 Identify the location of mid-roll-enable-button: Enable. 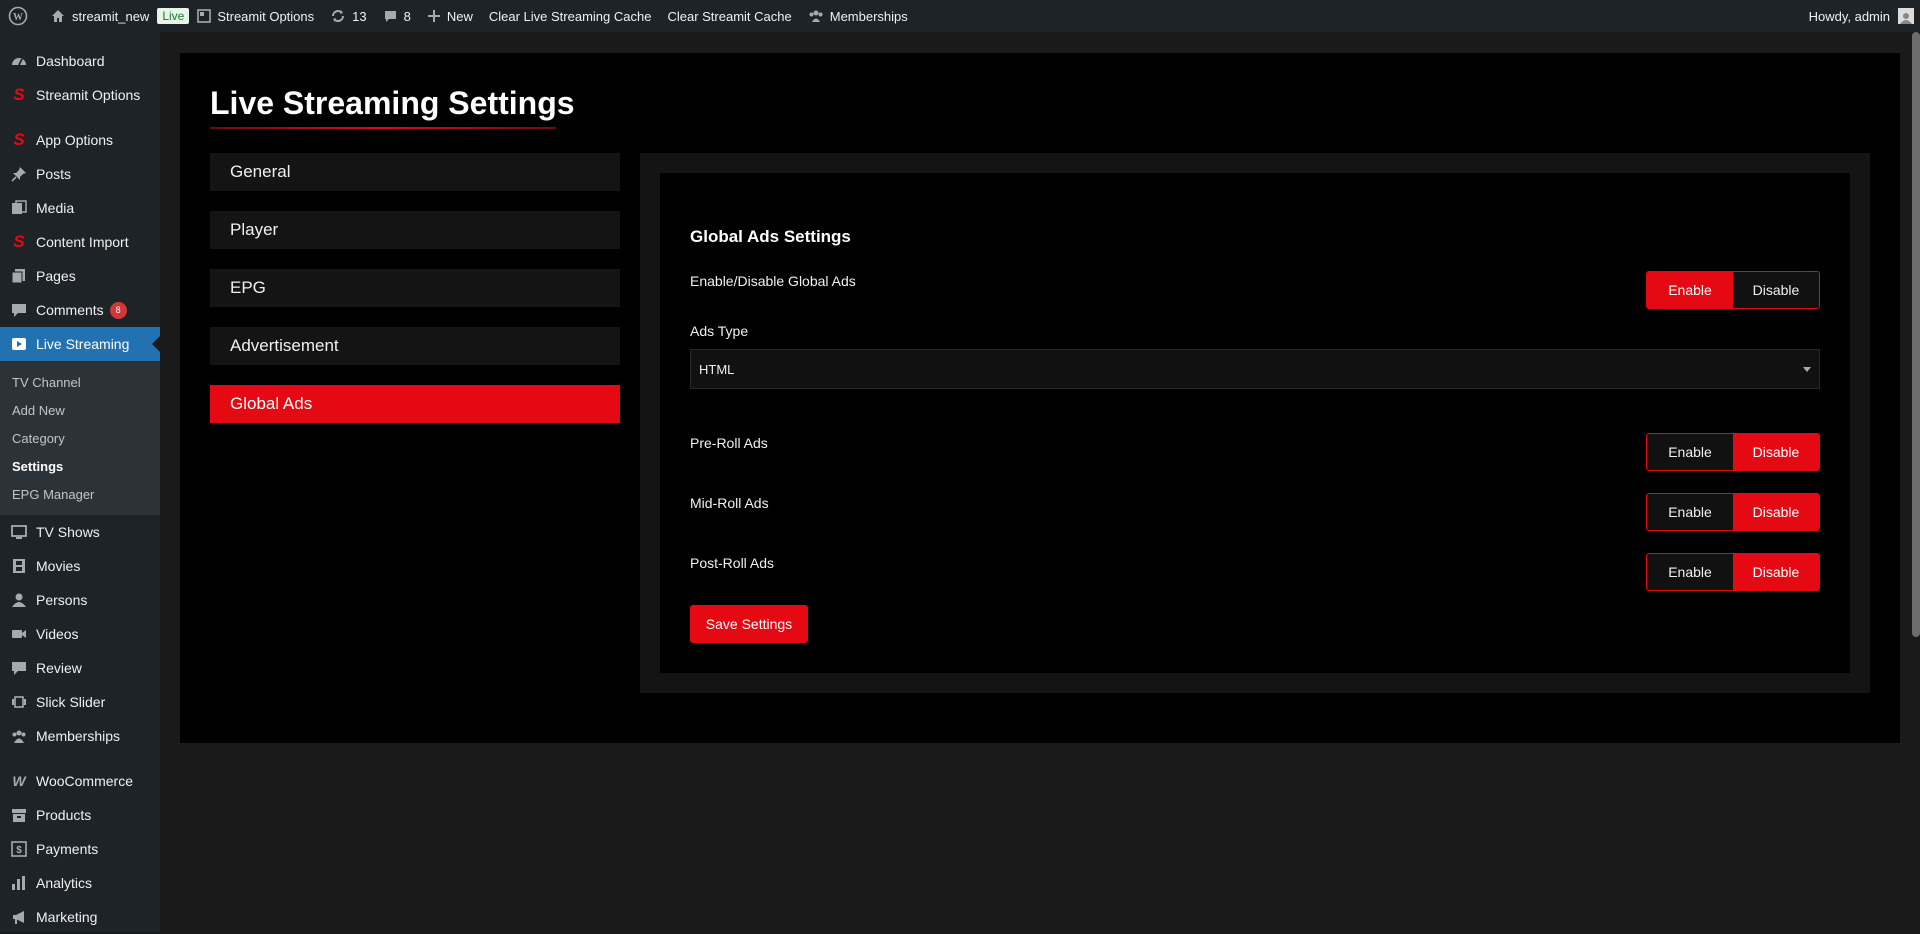
(1690, 512).